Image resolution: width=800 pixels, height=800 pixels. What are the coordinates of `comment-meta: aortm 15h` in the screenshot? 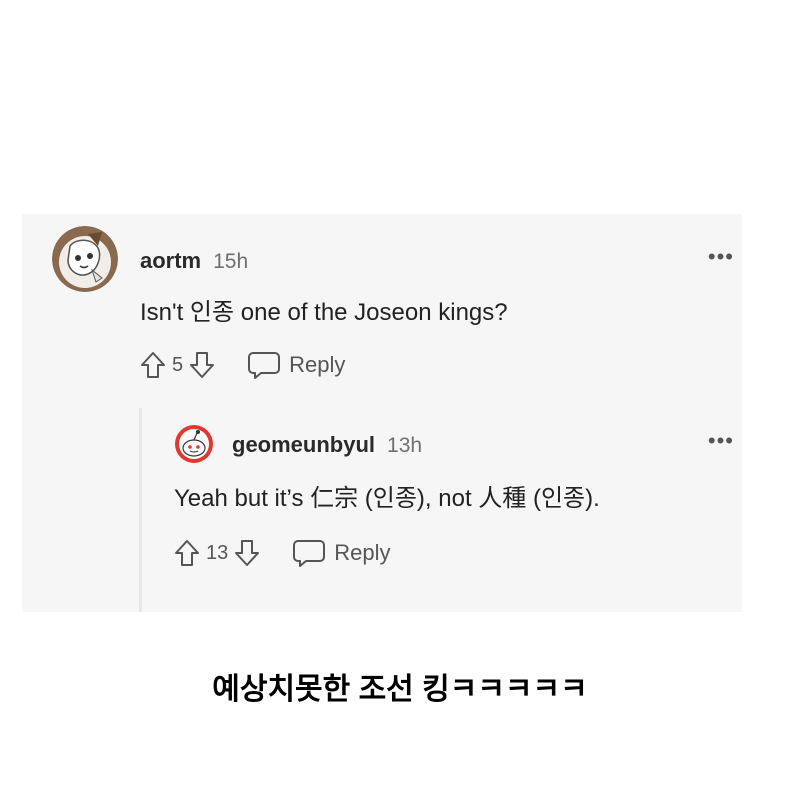 It's located at (194, 261).